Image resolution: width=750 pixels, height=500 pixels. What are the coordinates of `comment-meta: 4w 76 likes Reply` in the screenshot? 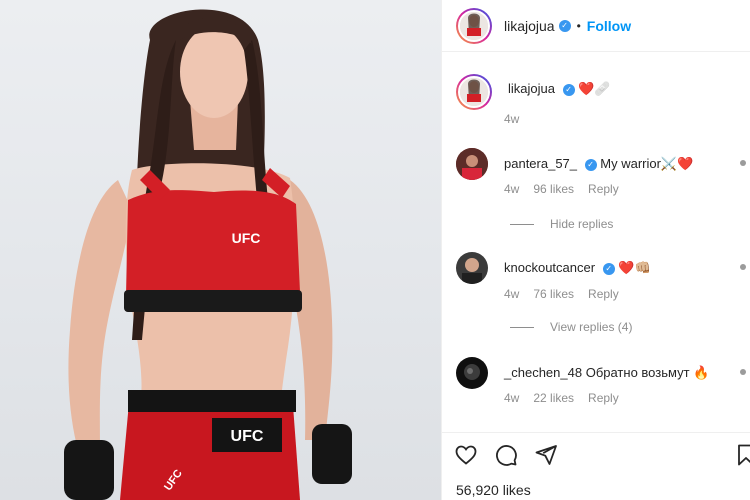 It's located at (561, 294).